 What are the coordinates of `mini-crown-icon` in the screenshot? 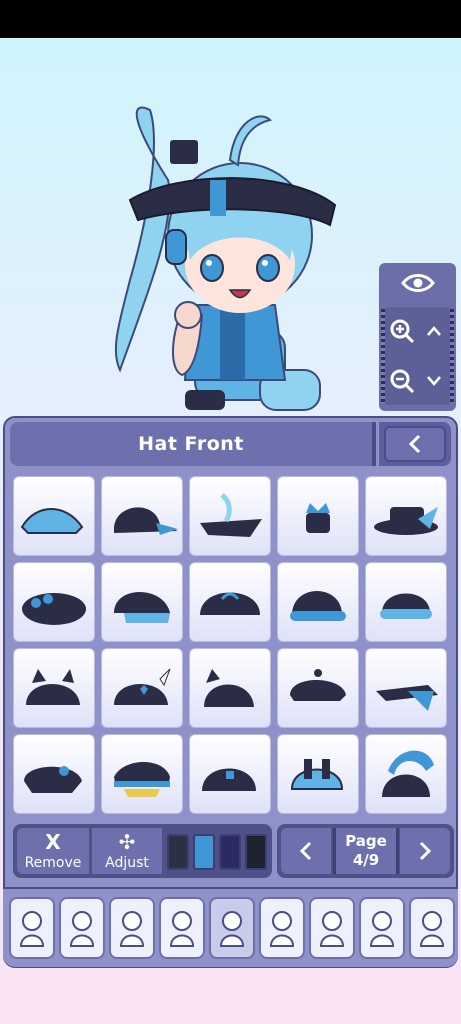 It's located at (318, 518).